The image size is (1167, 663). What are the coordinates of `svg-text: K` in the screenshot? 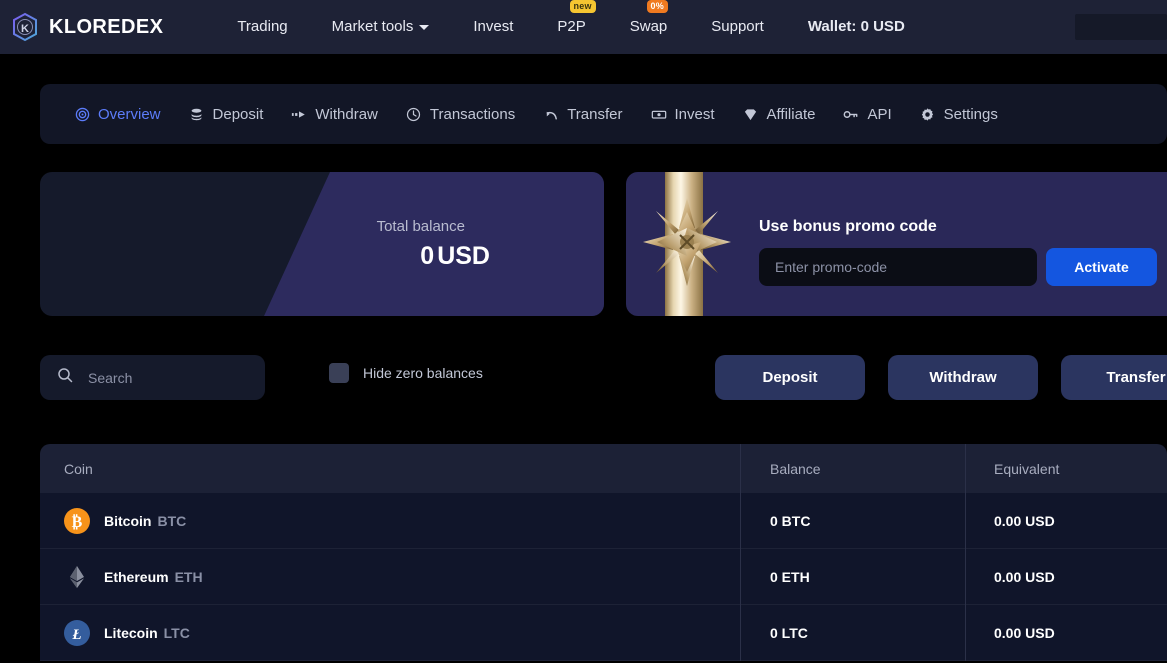 It's located at (25, 29).